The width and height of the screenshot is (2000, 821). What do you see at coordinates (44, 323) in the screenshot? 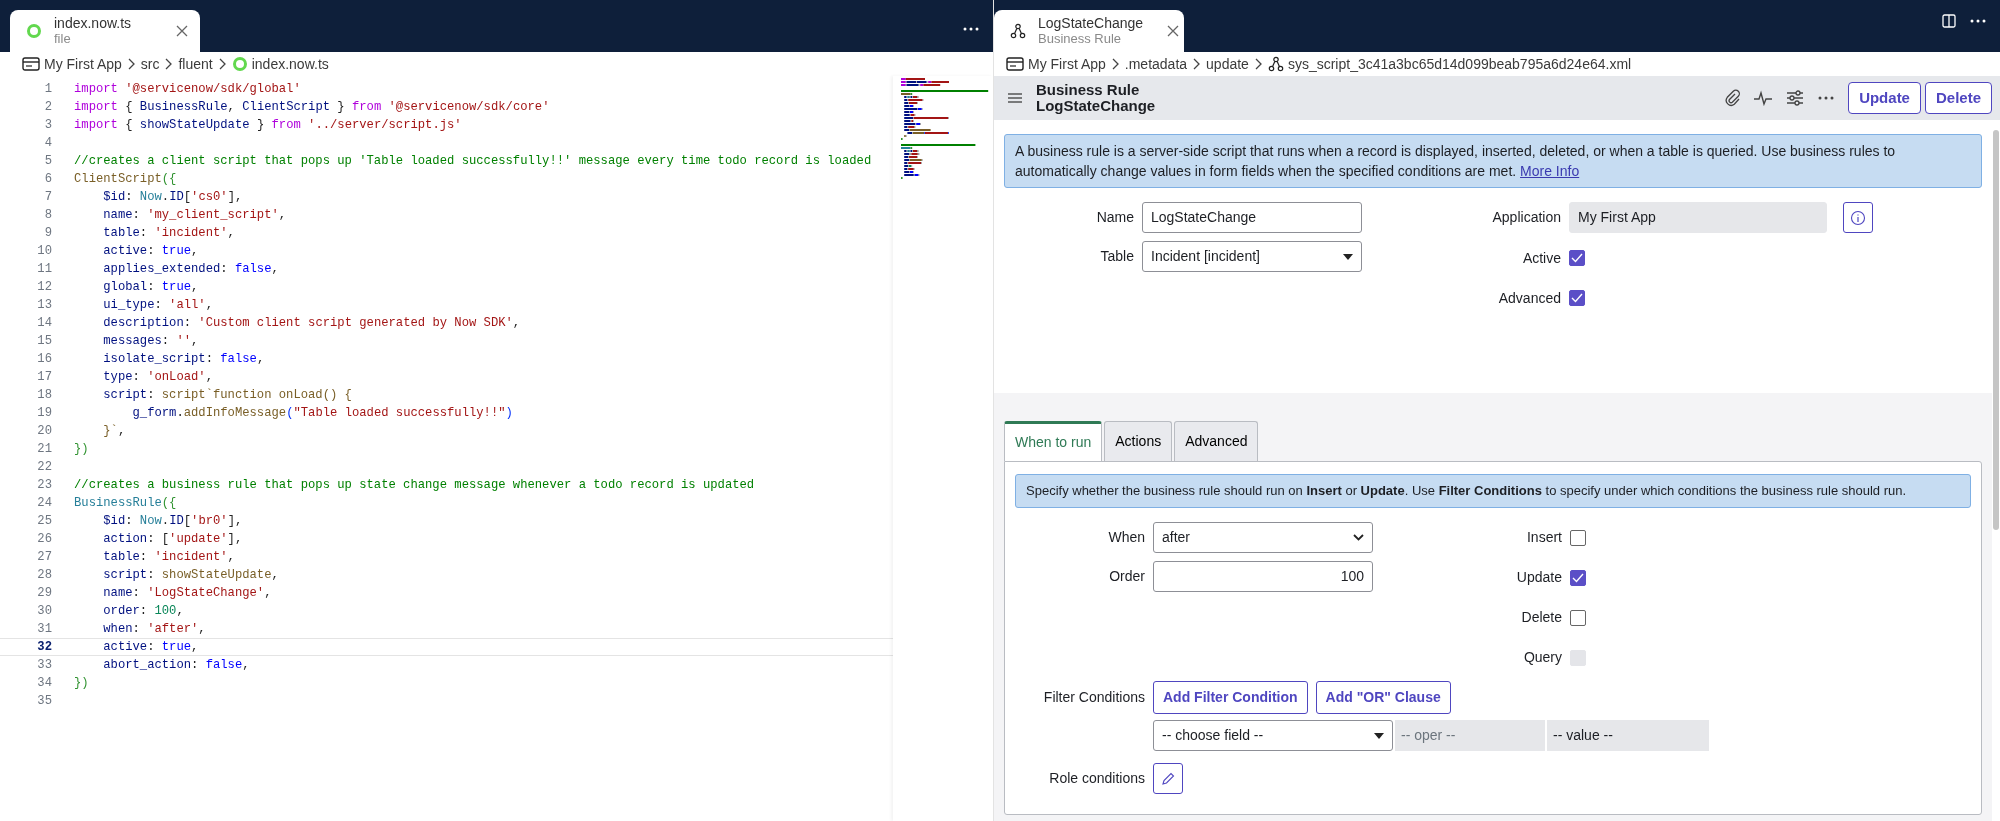
I see `line-number: 14` at bounding box center [44, 323].